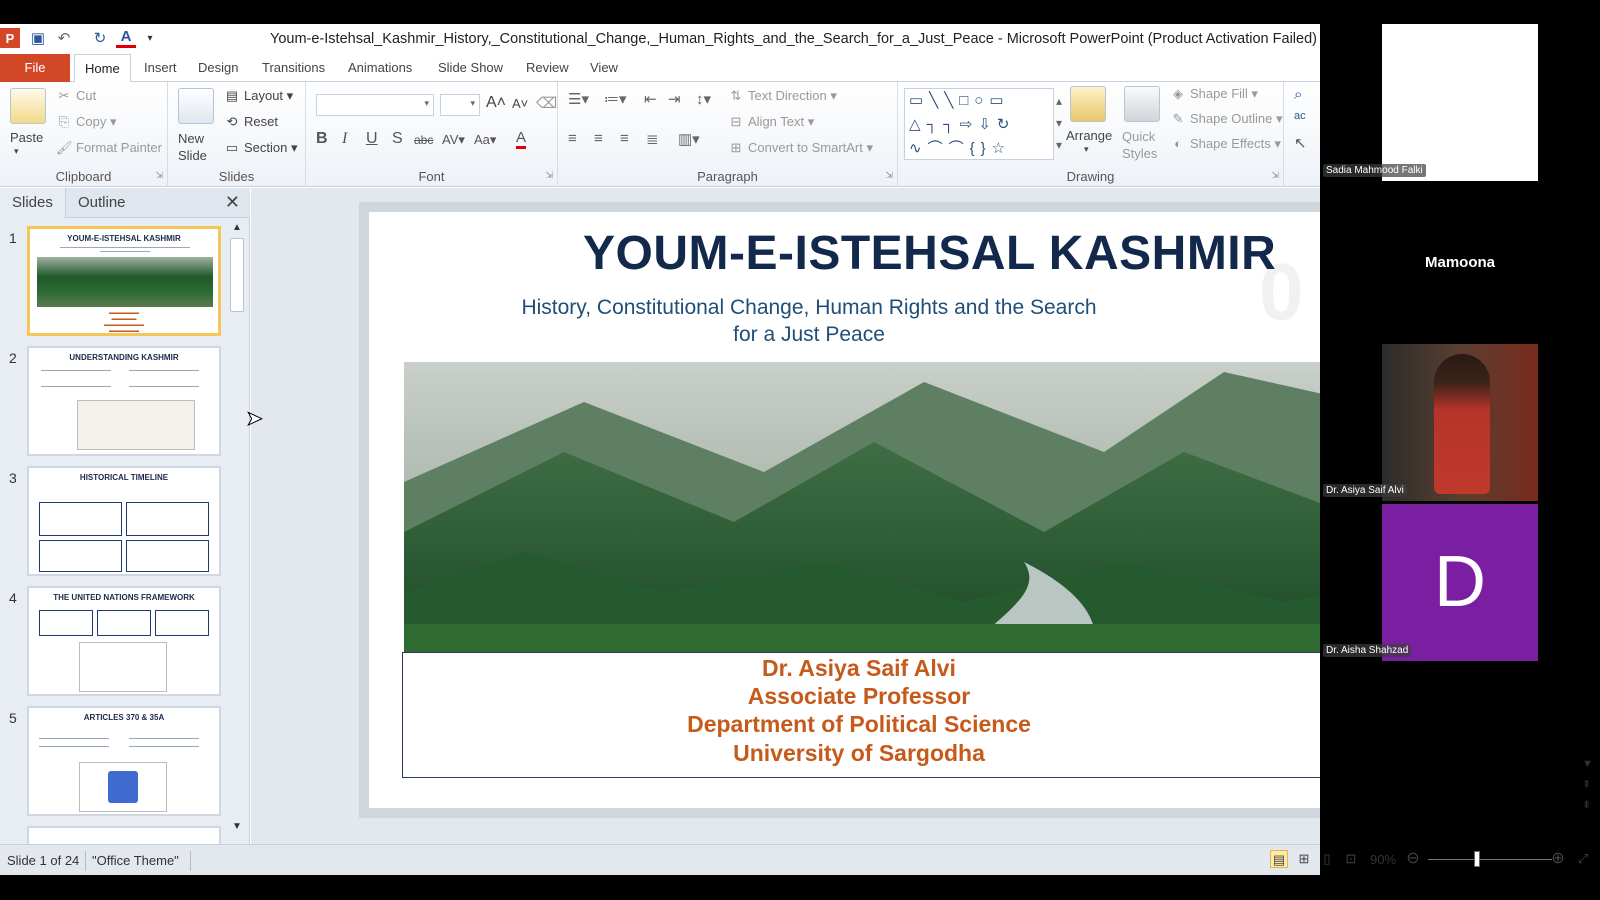  What do you see at coordinates (16, 151) in the screenshot?
I see `paste-dropdown-icon: ▾` at bounding box center [16, 151].